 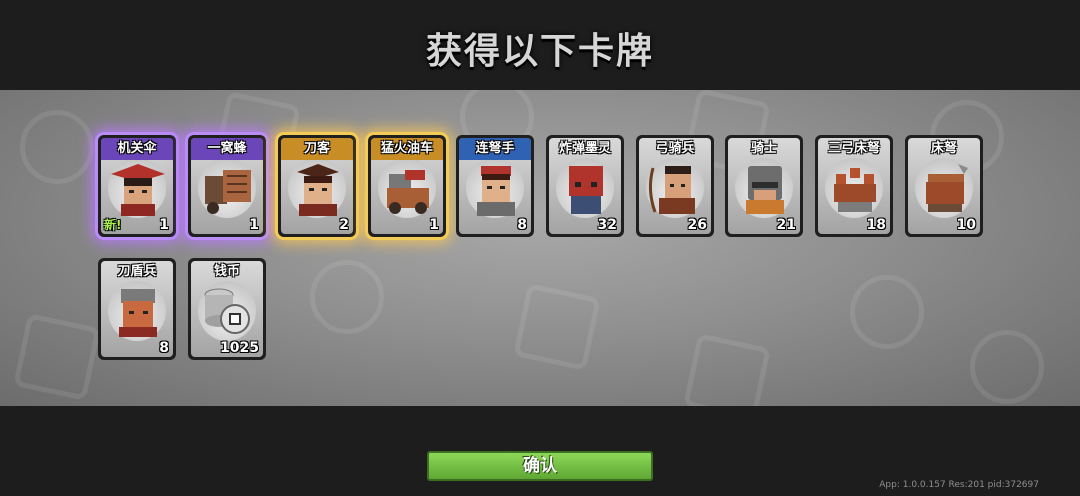 I want to click on reward-card: 三弓床弩 18, so click(x=854, y=186).